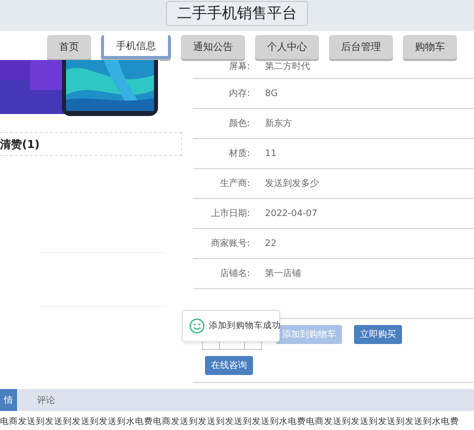 The height and width of the screenshot is (430, 474). What do you see at coordinates (8, 400) in the screenshot?
I see `detail-tab: 情` at bounding box center [8, 400].